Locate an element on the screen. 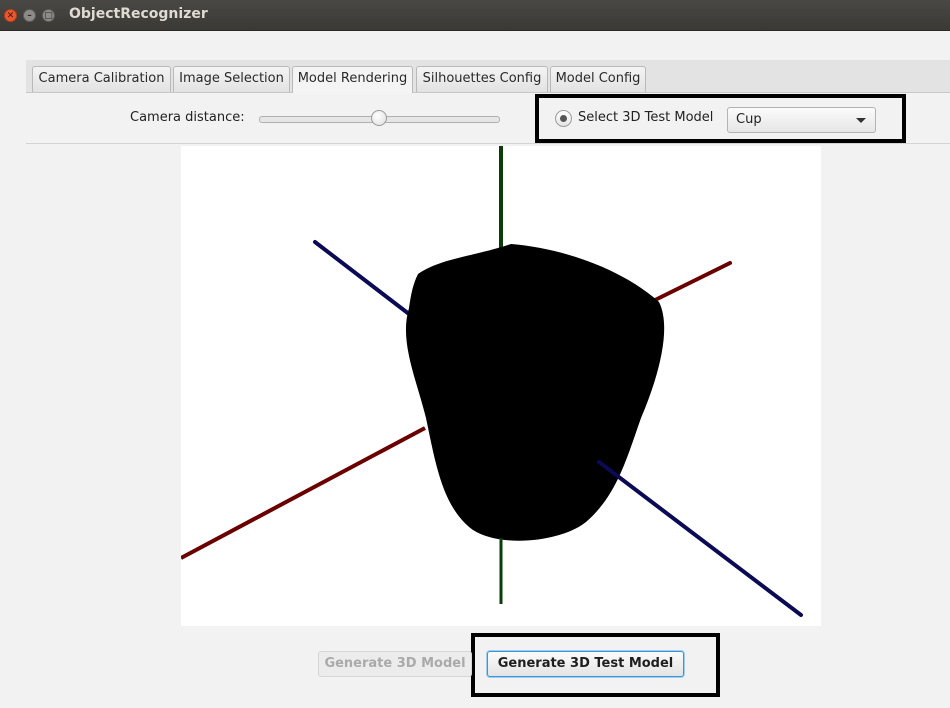 The width and height of the screenshot is (950, 708). chevron-down-icon is located at coordinates (861, 120).